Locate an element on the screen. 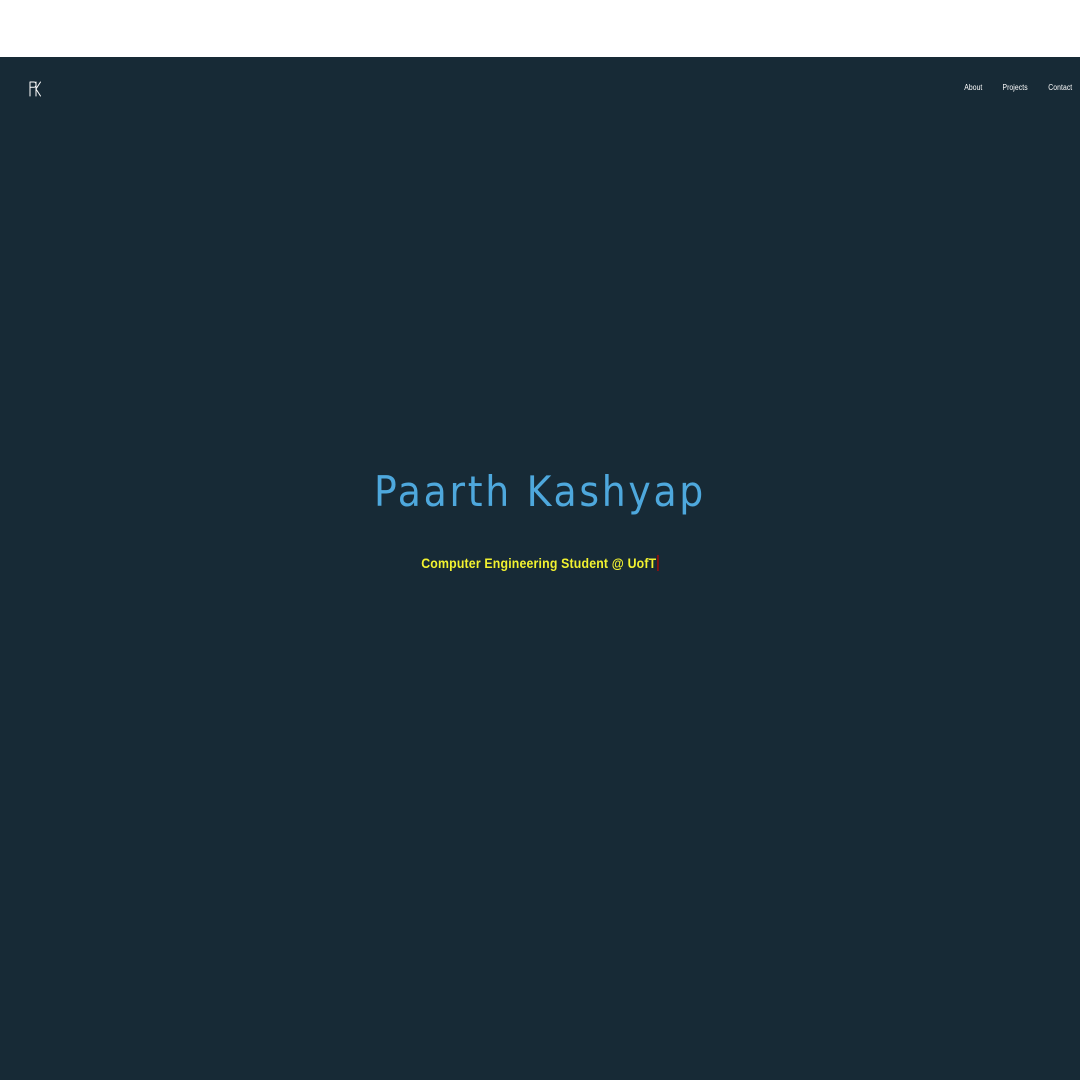 The width and height of the screenshot is (1080, 1080). nav-about: About is located at coordinates (973, 88).